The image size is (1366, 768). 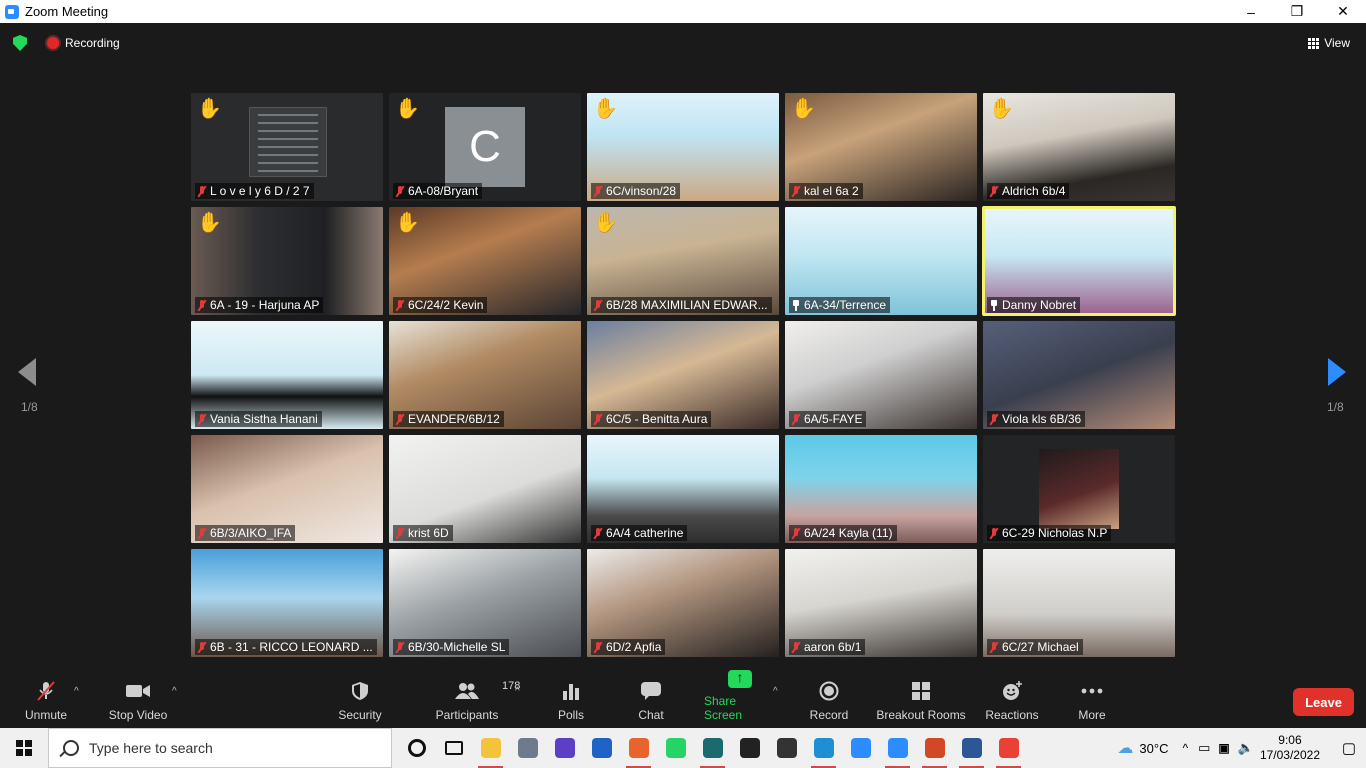 What do you see at coordinates (220, 748) in the screenshot?
I see `taskbar-search-input: Type here to search` at bounding box center [220, 748].